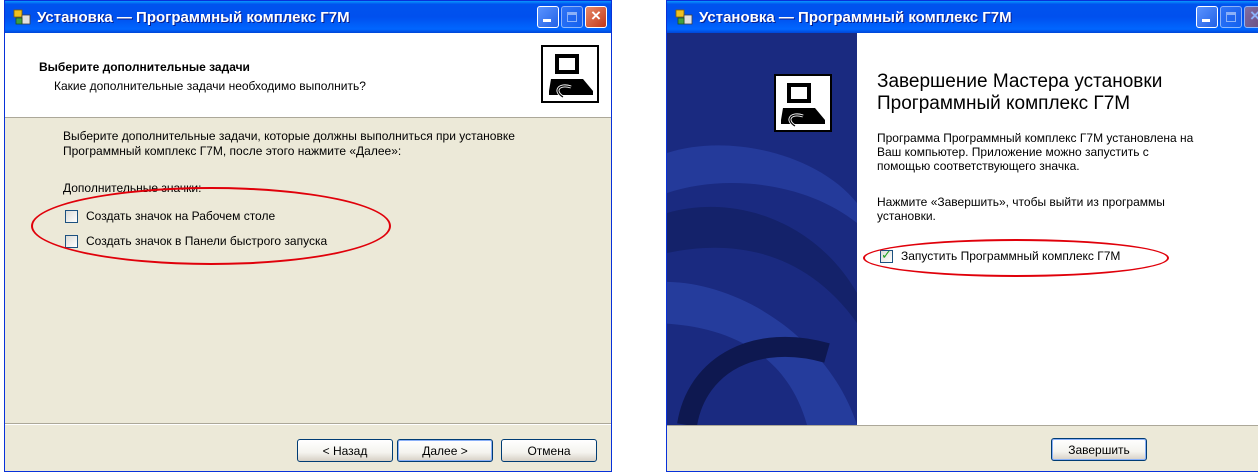  I want to click on launch-program-option: ✓ Запустить Программный комплекс Г7М, so click(1000, 254).